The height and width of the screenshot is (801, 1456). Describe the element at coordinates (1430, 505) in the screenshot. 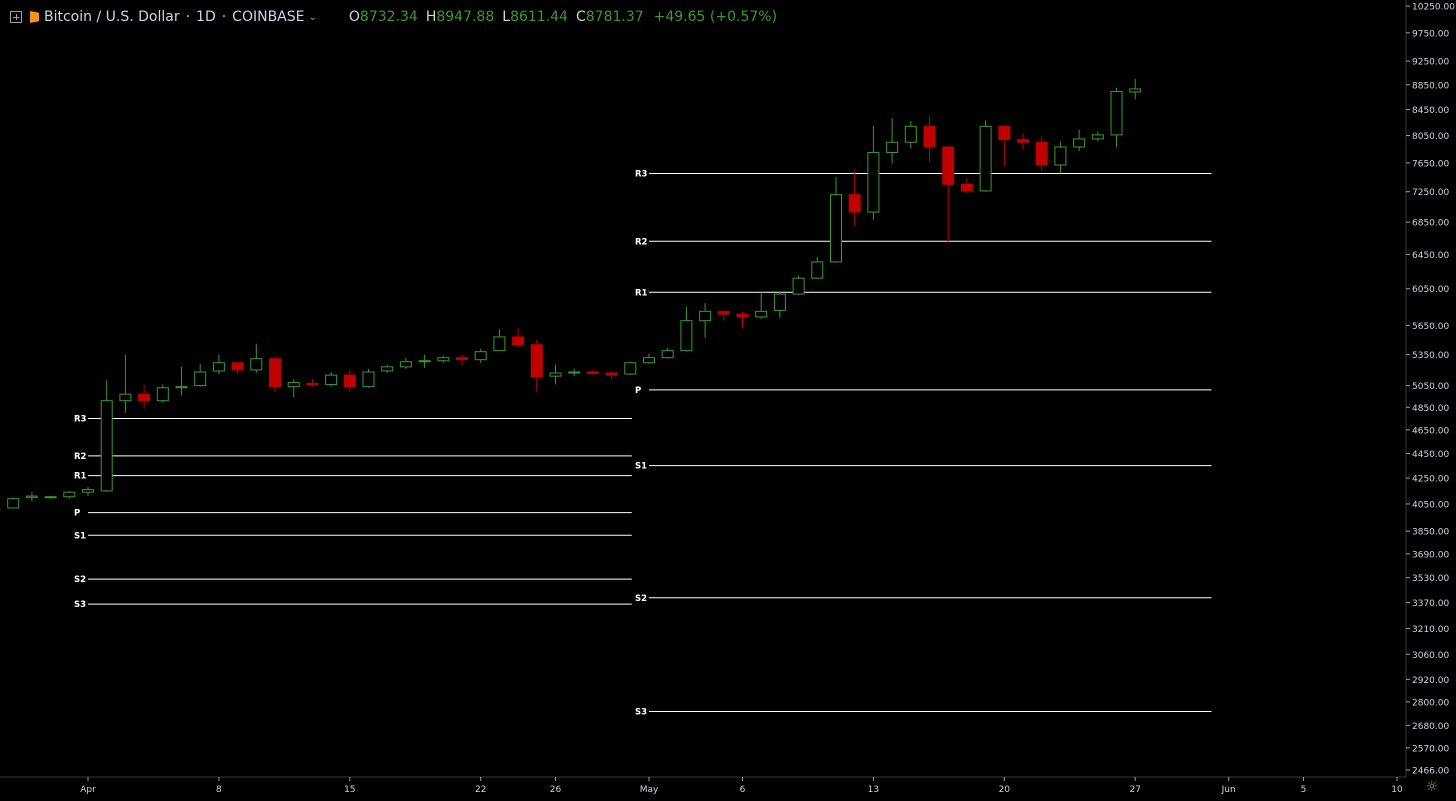

I see `y-tick-label: 4050.00` at that location.